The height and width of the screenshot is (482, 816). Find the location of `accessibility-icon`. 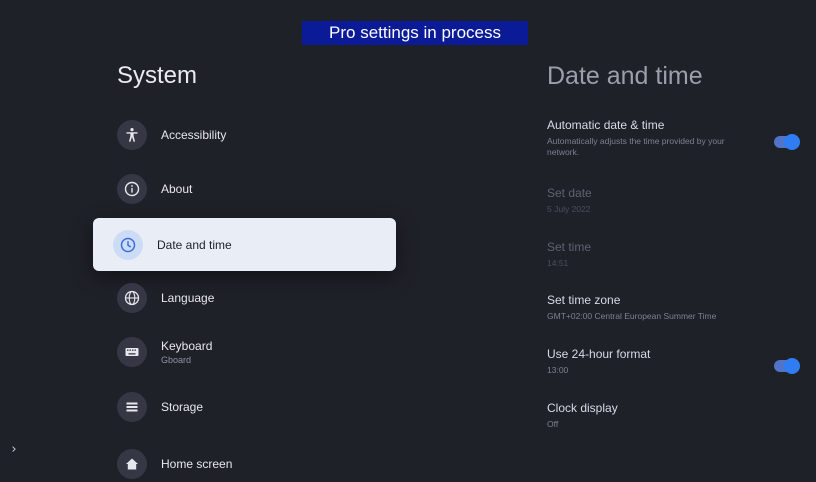

accessibility-icon is located at coordinates (132, 135).